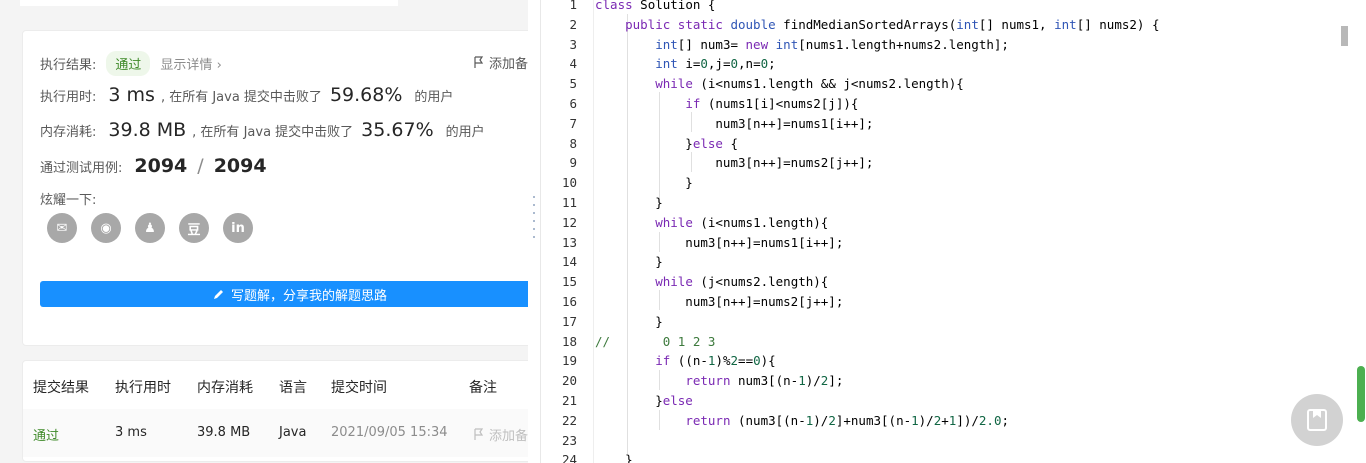 Image resolution: width=1366 pixels, height=463 pixels. Describe the element at coordinates (573, 64) in the screenshot. I see `line-number: 4` at that location.